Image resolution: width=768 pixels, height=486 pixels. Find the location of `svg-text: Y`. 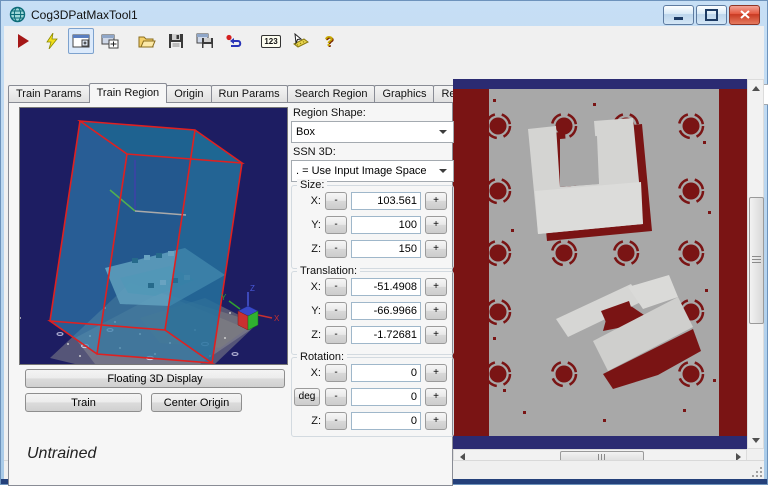

svg-text: Y is located at coordinates (224, 297).